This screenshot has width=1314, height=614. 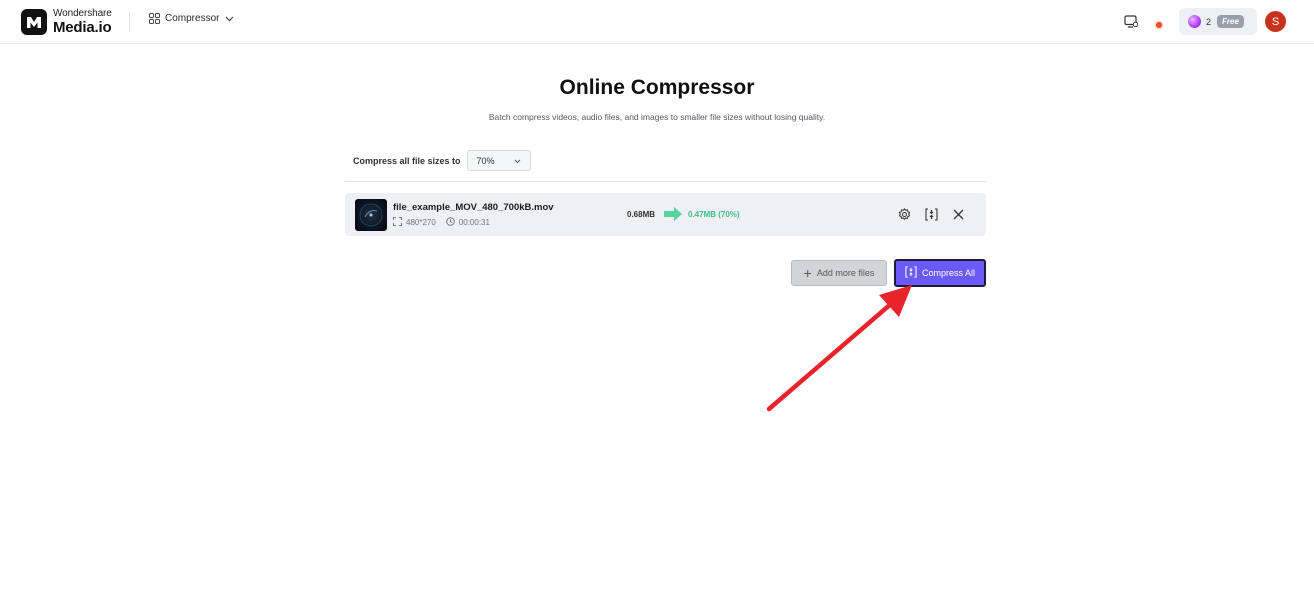 What do you see at coordinates (1275, 21) in the screenshot?
I see `avatar: S` at bounding box center [1275, 21].